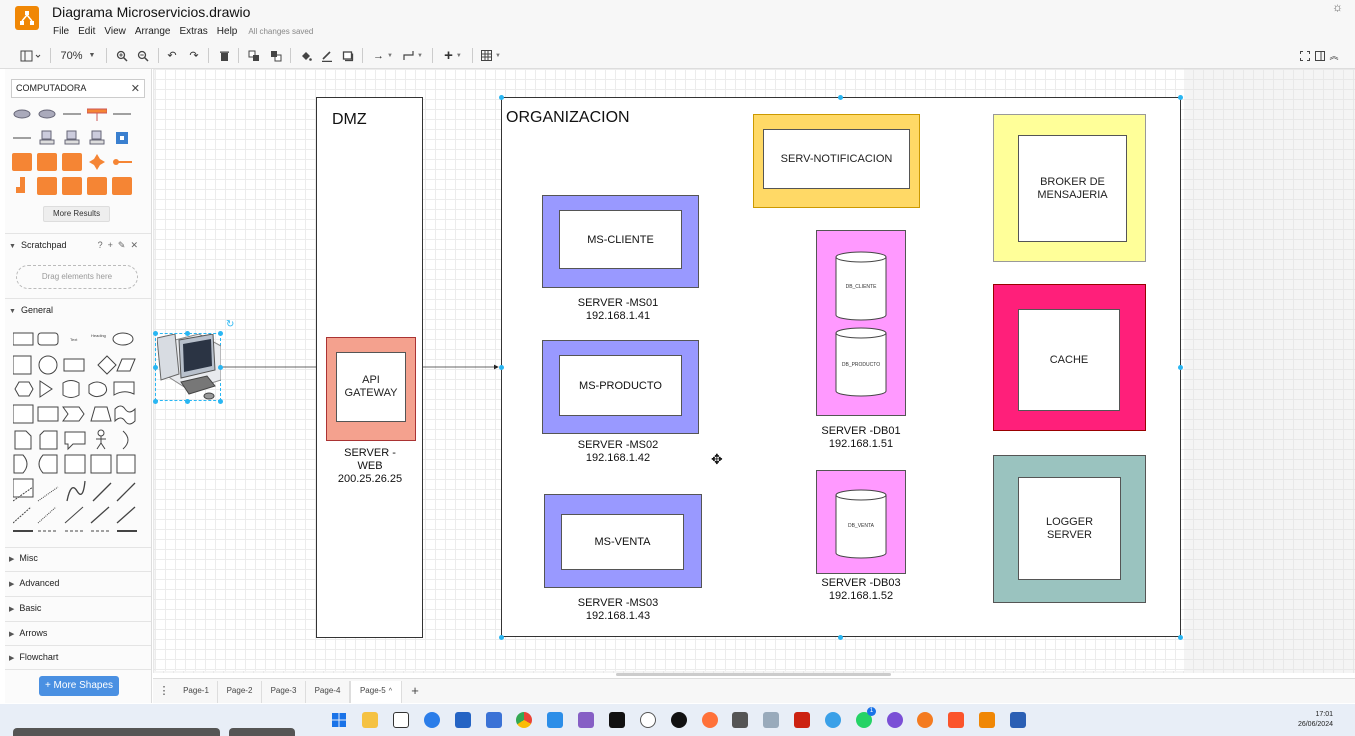  I want to click on pages-menu-icon: ⋮, so click(164, 692).